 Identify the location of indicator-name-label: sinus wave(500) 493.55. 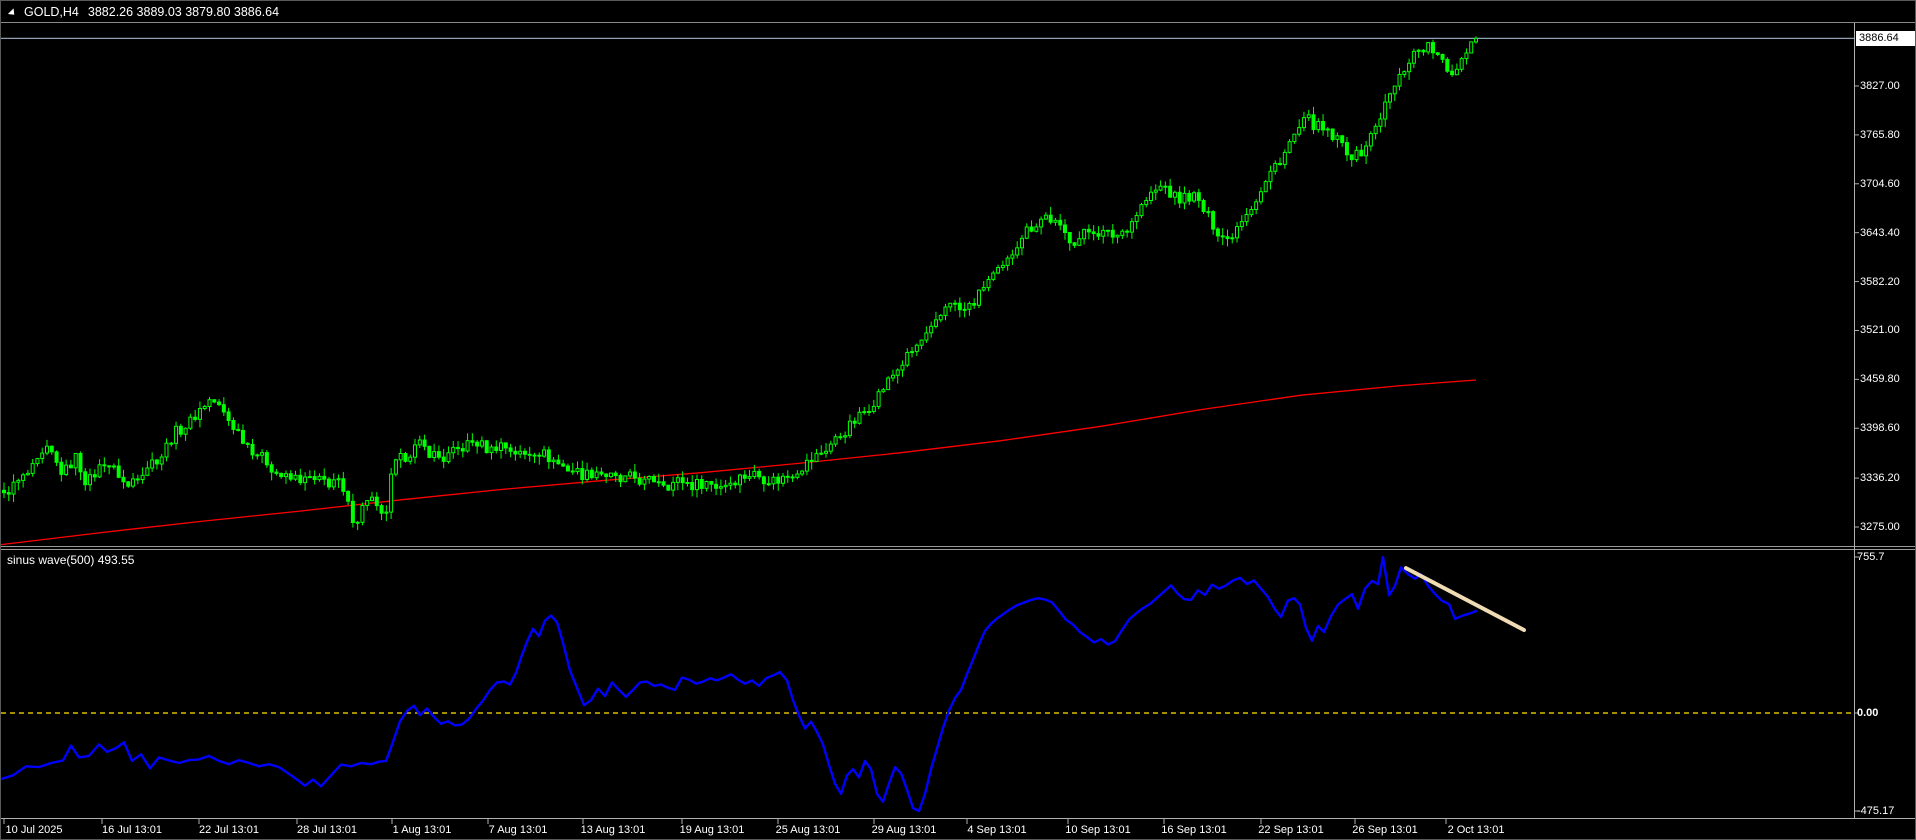
(71, 560).